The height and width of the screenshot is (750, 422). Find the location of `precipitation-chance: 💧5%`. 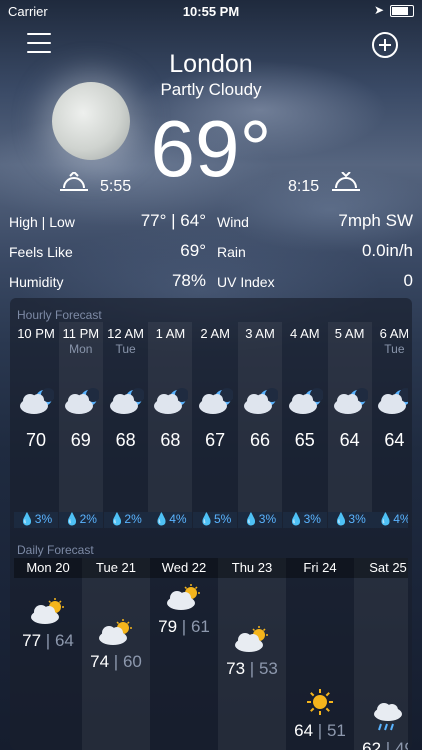

precipitation-chance: 💧5% is located at coordinates (215, 520).